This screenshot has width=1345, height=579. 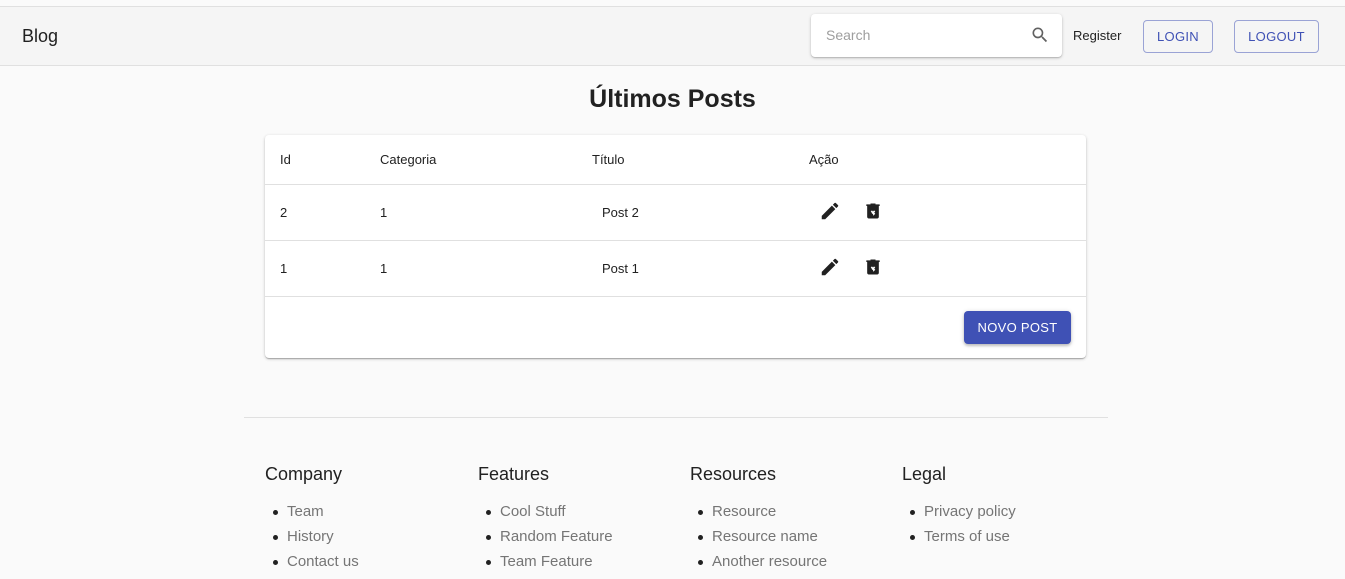 What do you see at coordinates (1097, 35) in the screenshot?
I see `register-link: Register` at bounding box center [1097, 35].